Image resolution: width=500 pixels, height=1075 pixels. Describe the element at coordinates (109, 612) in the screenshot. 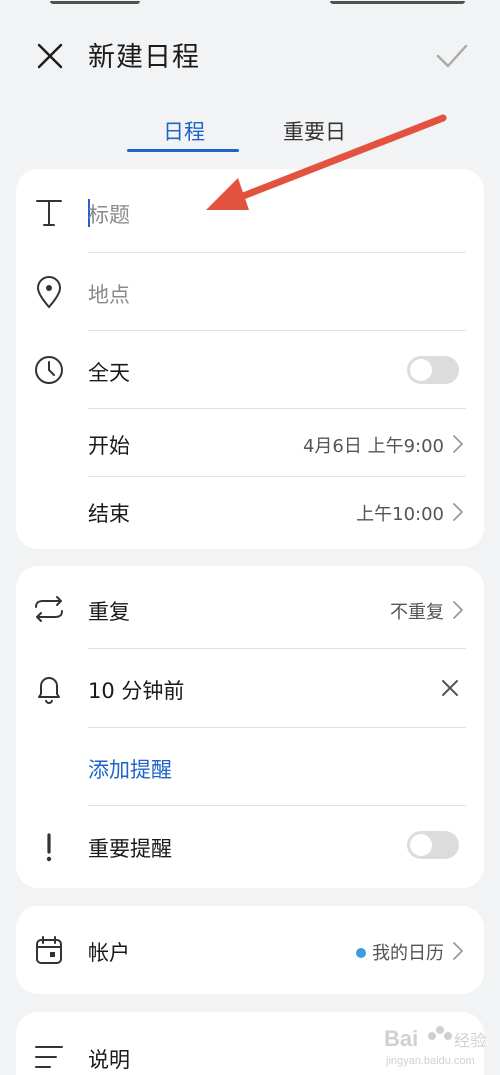

I see `repeat-label: 重复` at that location.